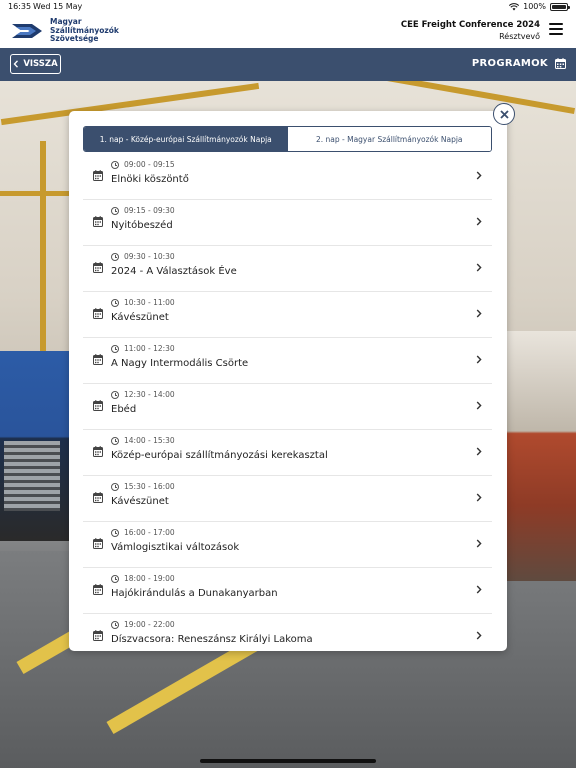 The image size is (576, 768). What do you see at coordinates (149, 210) in the screenshot?
I see `program-time: 09:15 - 09:30` at bounding box center [149, 210].